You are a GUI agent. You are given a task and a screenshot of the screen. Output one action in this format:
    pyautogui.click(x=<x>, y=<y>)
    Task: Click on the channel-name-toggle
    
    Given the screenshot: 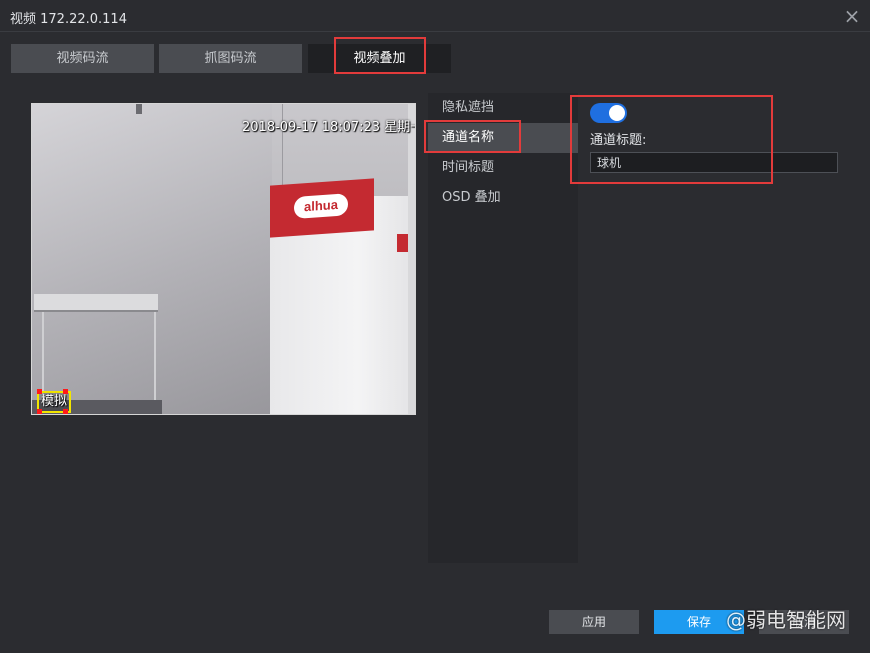 What is the action you would take?
    pyautogui.click(x=608, y=113)
    